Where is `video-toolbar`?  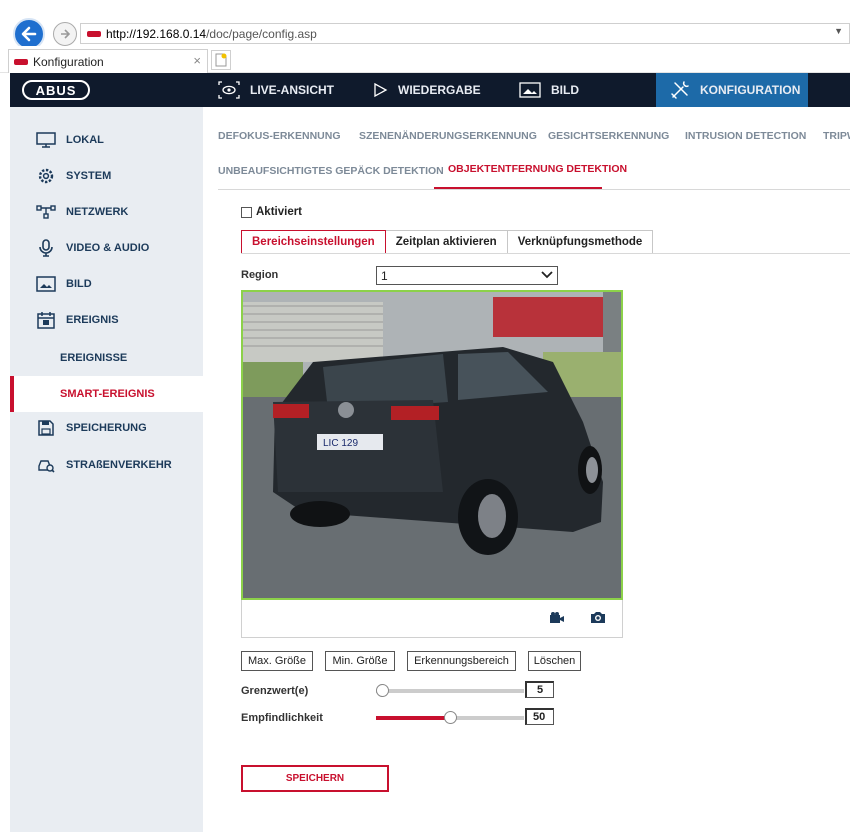
video-toolbar is located at coordinates (432, 619).